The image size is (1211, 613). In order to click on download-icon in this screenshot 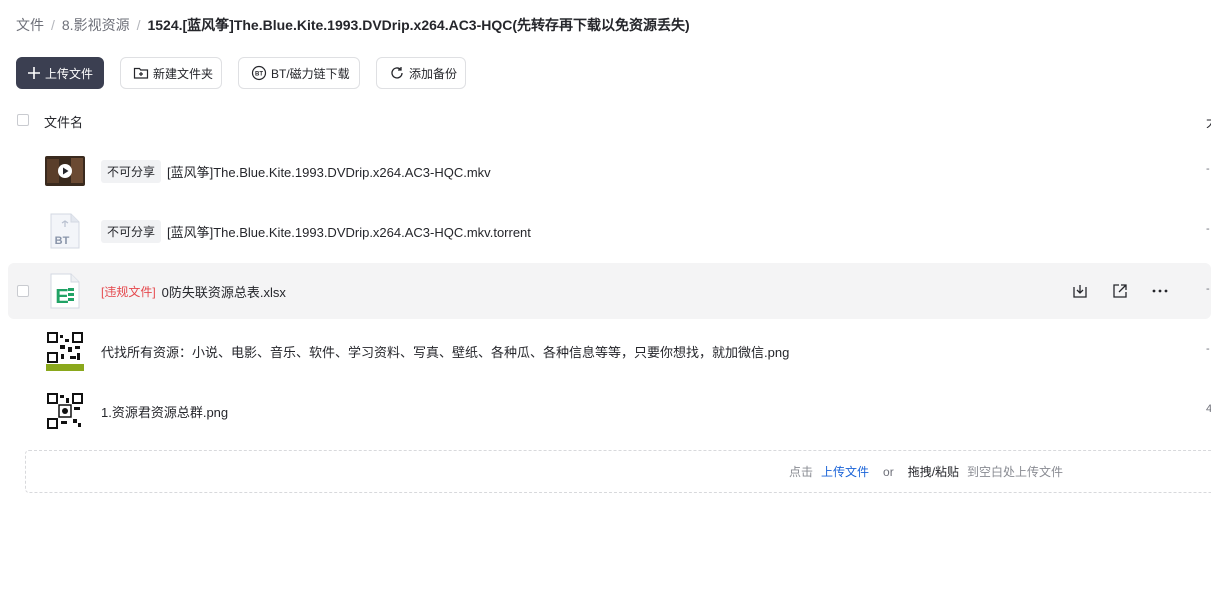, I will do `click(1080, 291)`.